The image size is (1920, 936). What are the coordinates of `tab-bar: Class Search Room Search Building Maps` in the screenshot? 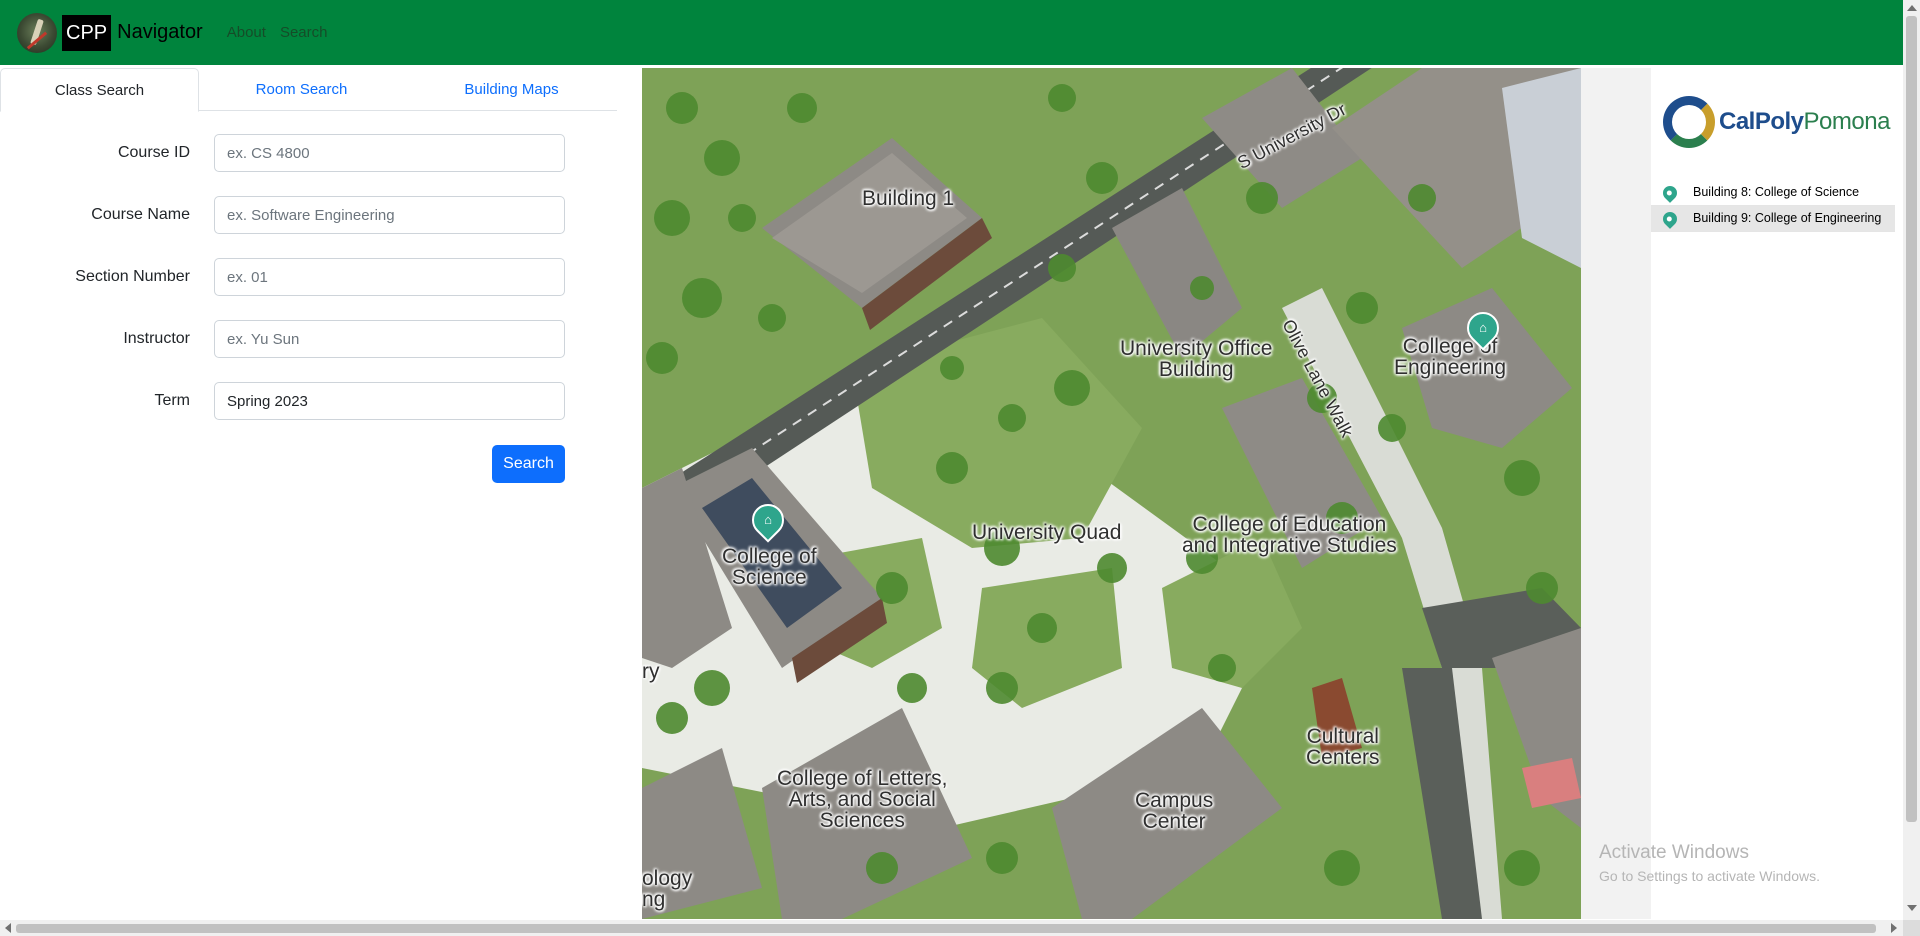 It's located at (309, 90).